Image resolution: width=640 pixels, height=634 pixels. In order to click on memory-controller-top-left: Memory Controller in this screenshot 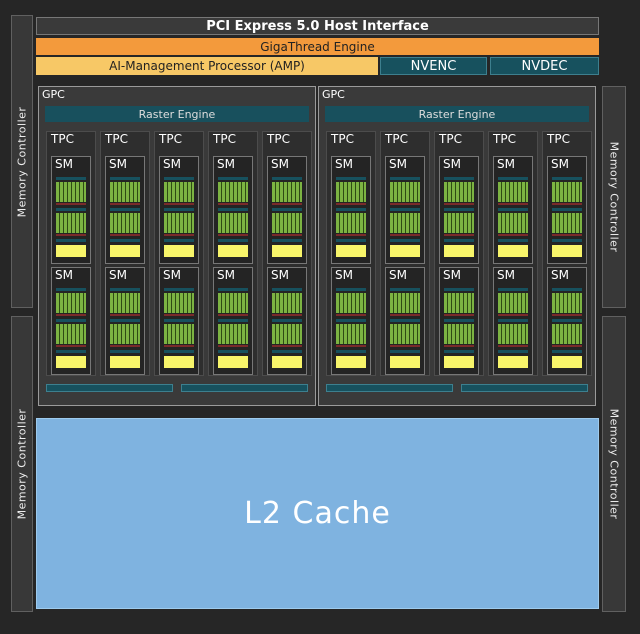, I will do `click(22, 161)`.